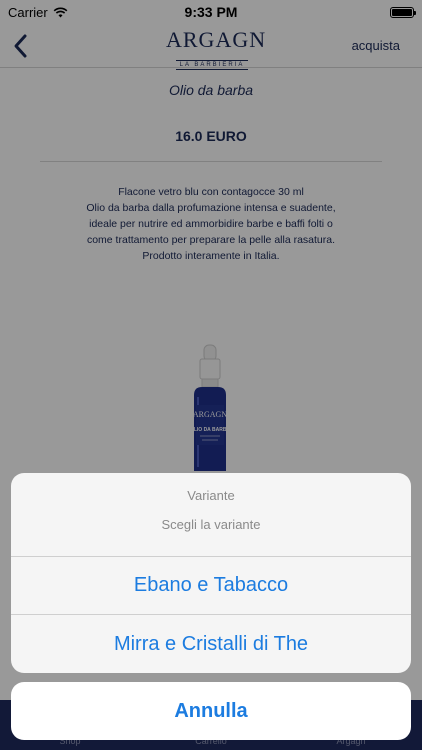  What do you see at coordinates (211, 524) in the screenshot?
I see `action-sheet-message: Scegli la variante` at bounding box center [211, 524].